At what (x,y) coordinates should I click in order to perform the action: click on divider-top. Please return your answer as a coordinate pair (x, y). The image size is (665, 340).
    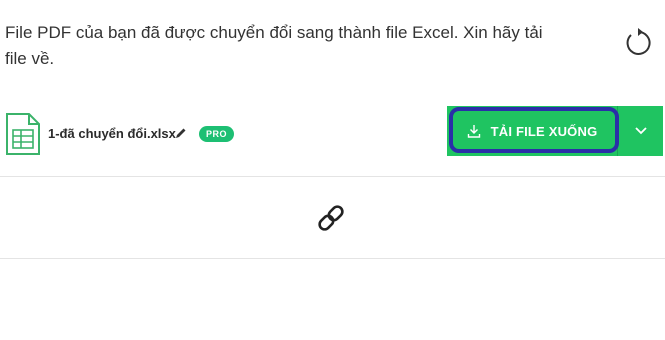
    Looking at the image, I should click on (332, 176).